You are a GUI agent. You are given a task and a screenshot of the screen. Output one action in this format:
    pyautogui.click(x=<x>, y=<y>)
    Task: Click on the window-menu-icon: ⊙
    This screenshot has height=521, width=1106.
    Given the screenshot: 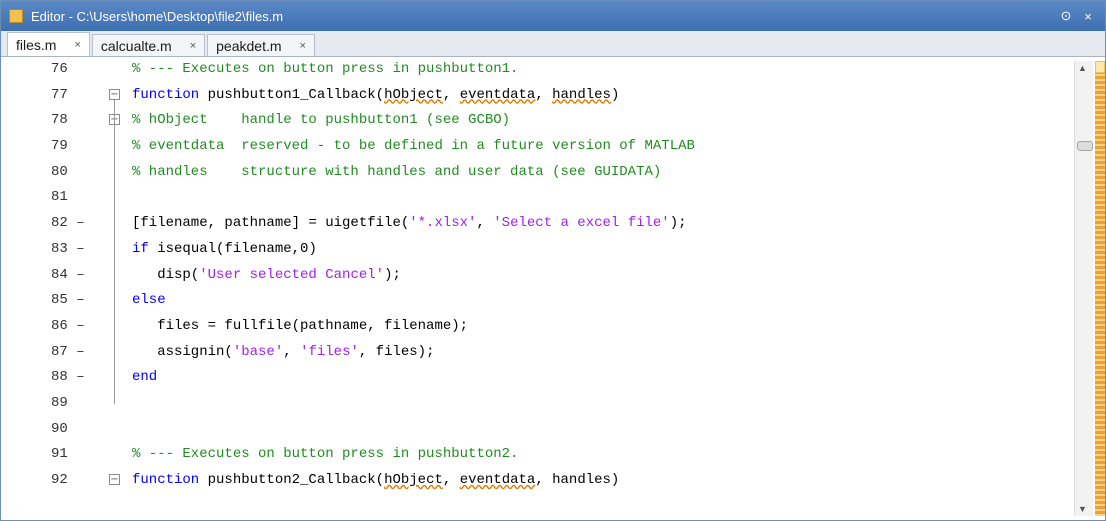 What is the action you would take?
    pyautogui.click(x=1066, y=16)
    